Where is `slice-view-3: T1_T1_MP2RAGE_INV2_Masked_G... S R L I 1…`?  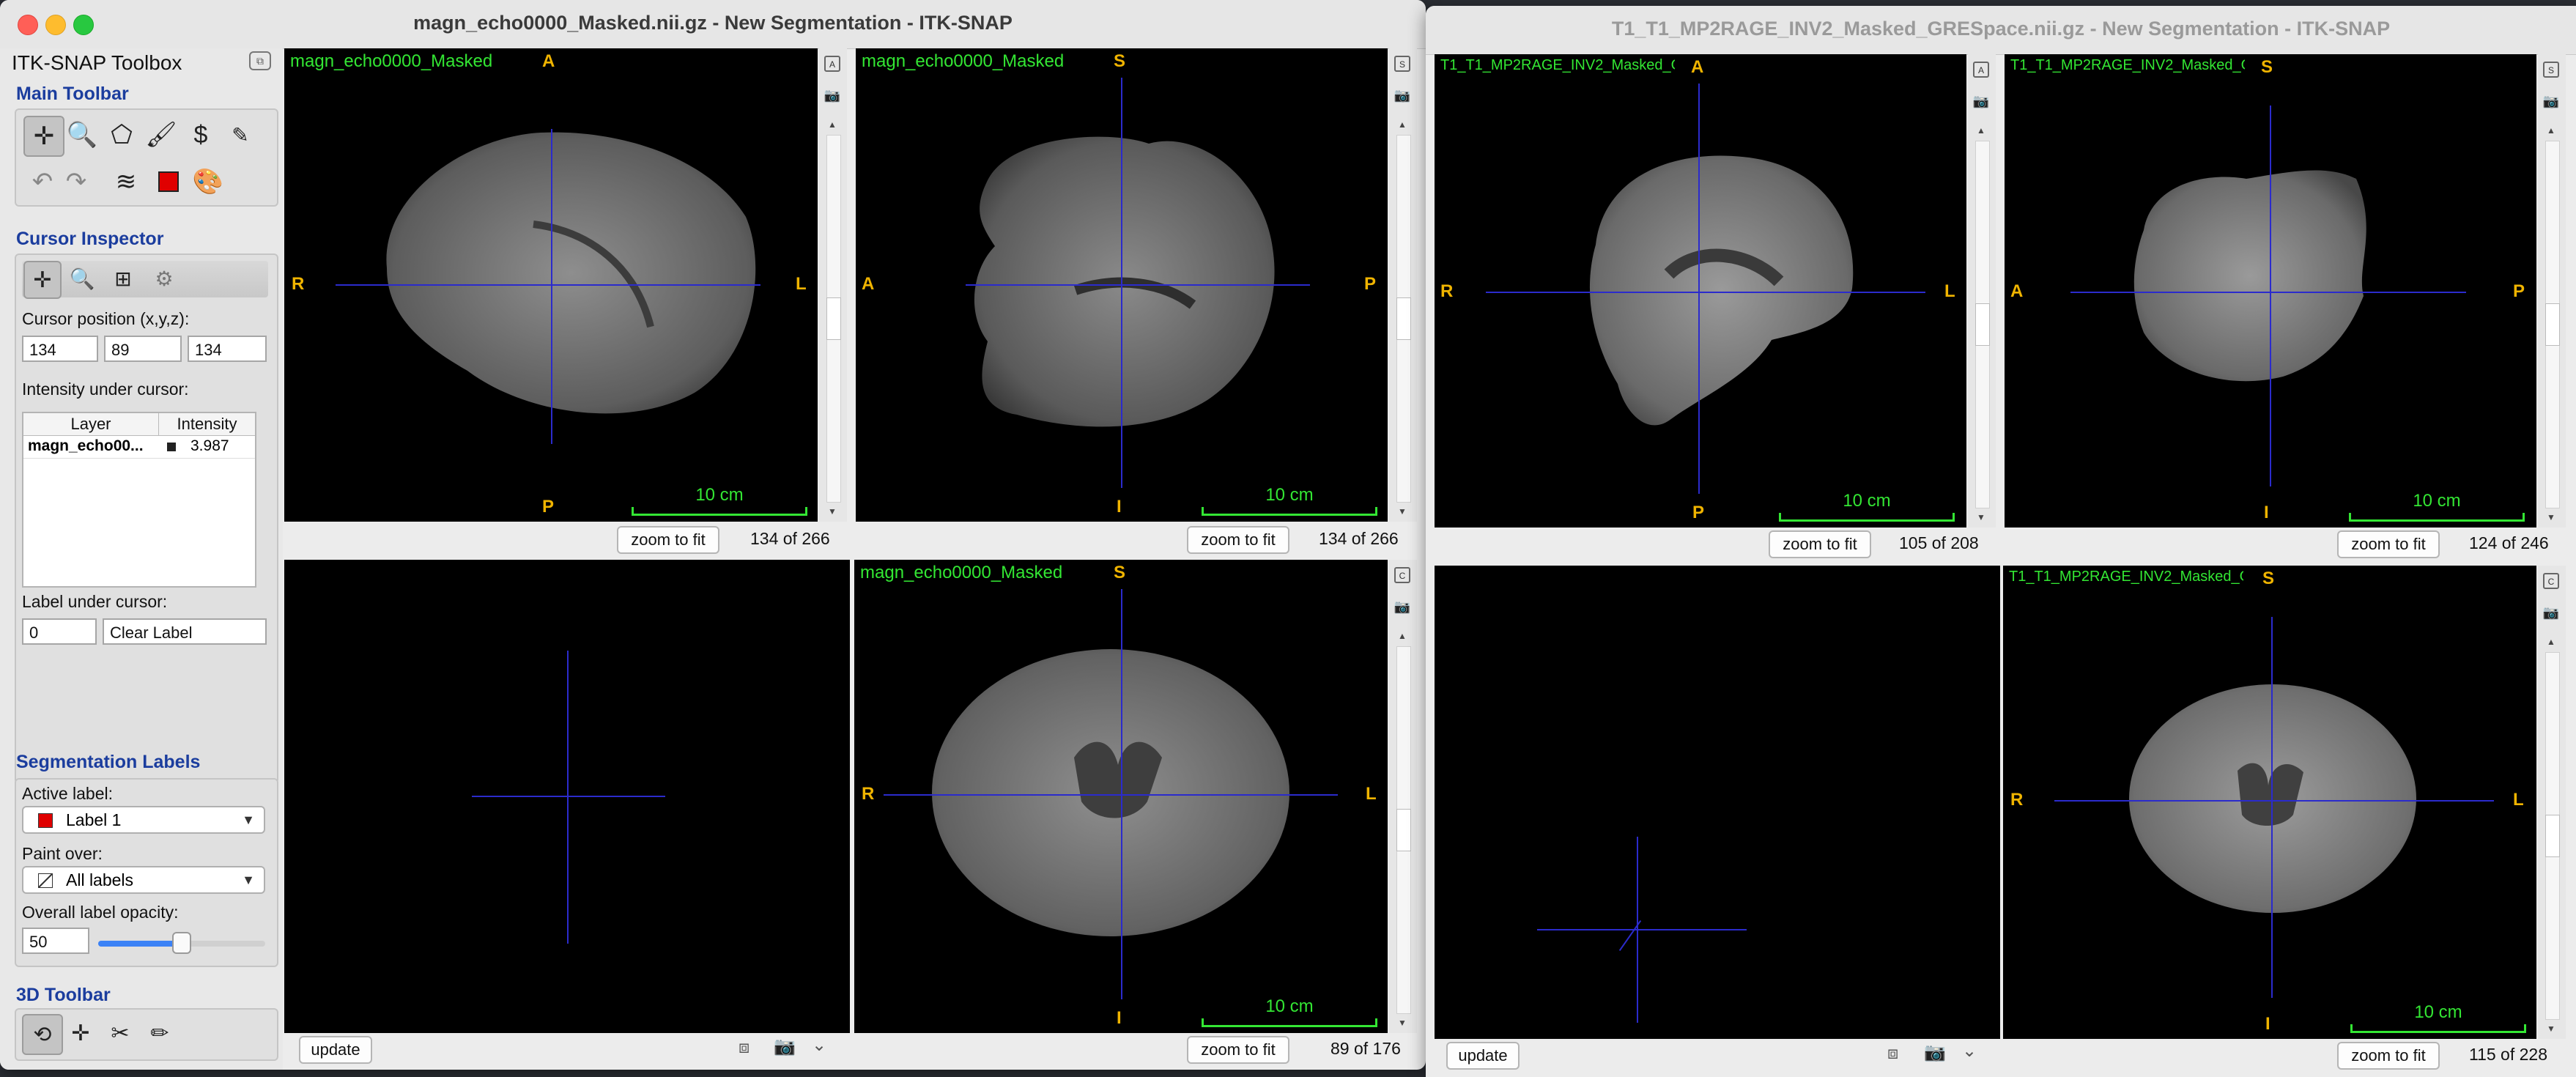
slice-view-3: T1_T1_MP2RAGE_INV2_Masked_G... S R L I 1… is located at coordinates (2269, 803).